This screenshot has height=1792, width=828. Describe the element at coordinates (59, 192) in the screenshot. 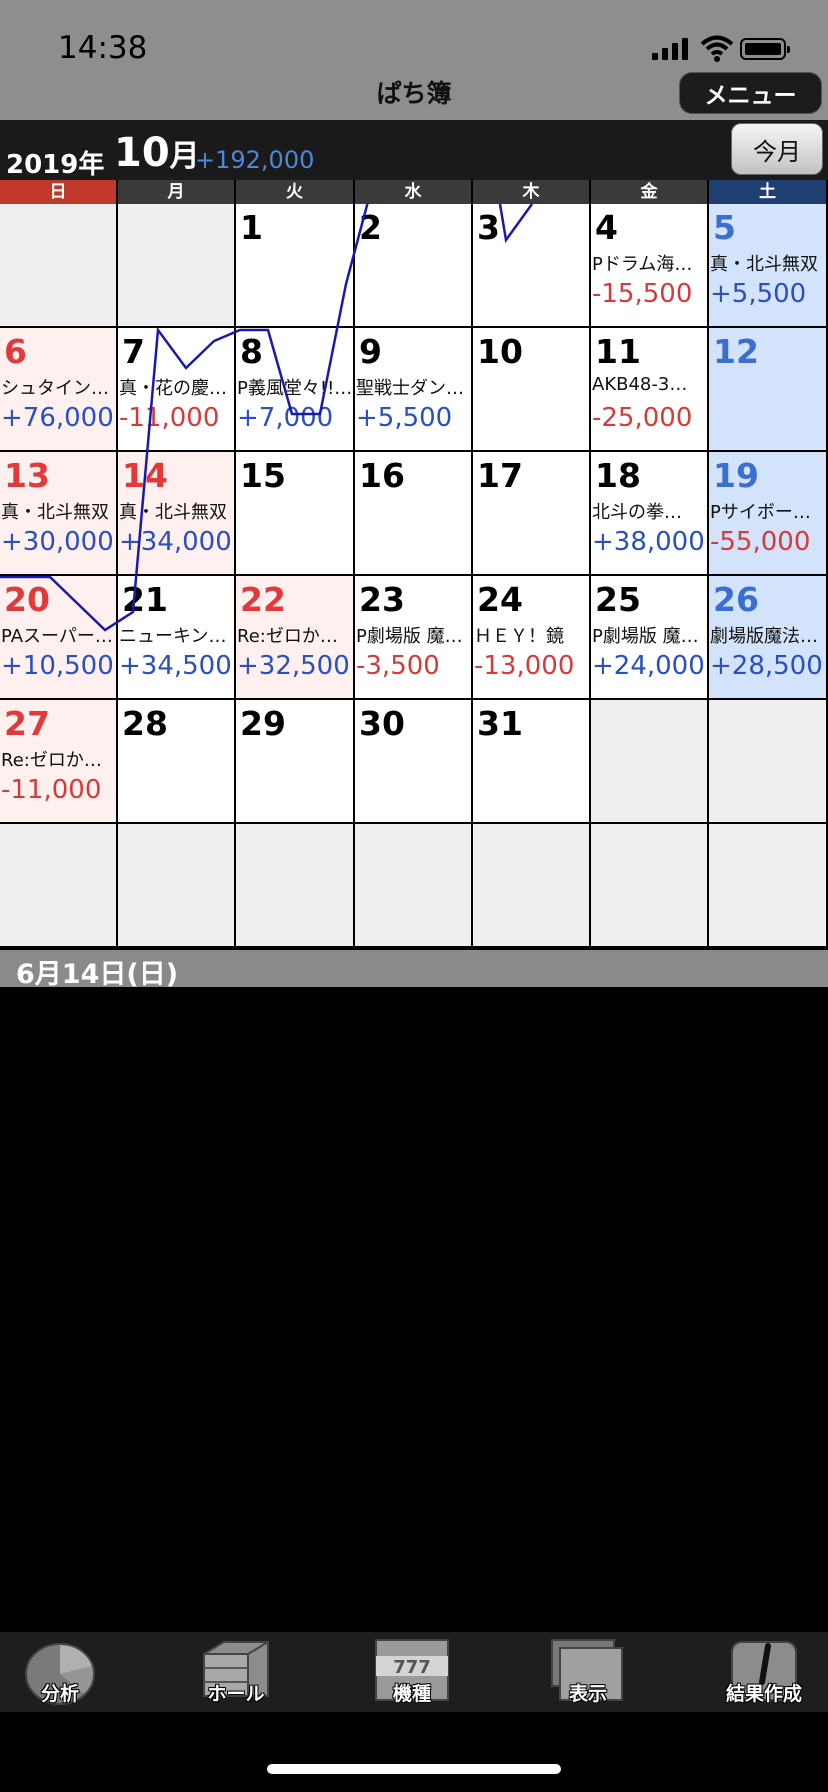

I see `weekday-0: 日` at that location.